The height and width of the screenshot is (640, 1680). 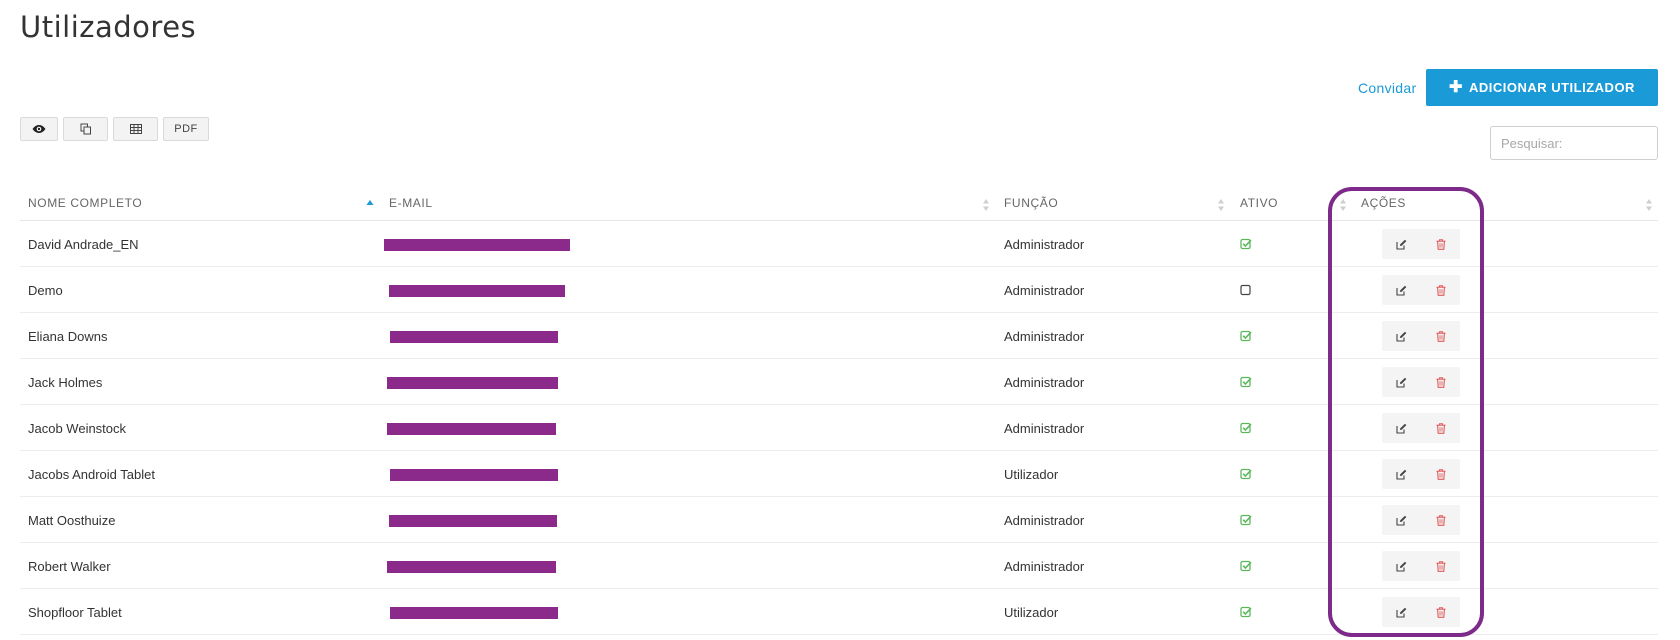 What do you see at coordinates (411, 203) in the screenshot?
I see `column-header-email: E-MAIL` at bounding box center [411, 203].